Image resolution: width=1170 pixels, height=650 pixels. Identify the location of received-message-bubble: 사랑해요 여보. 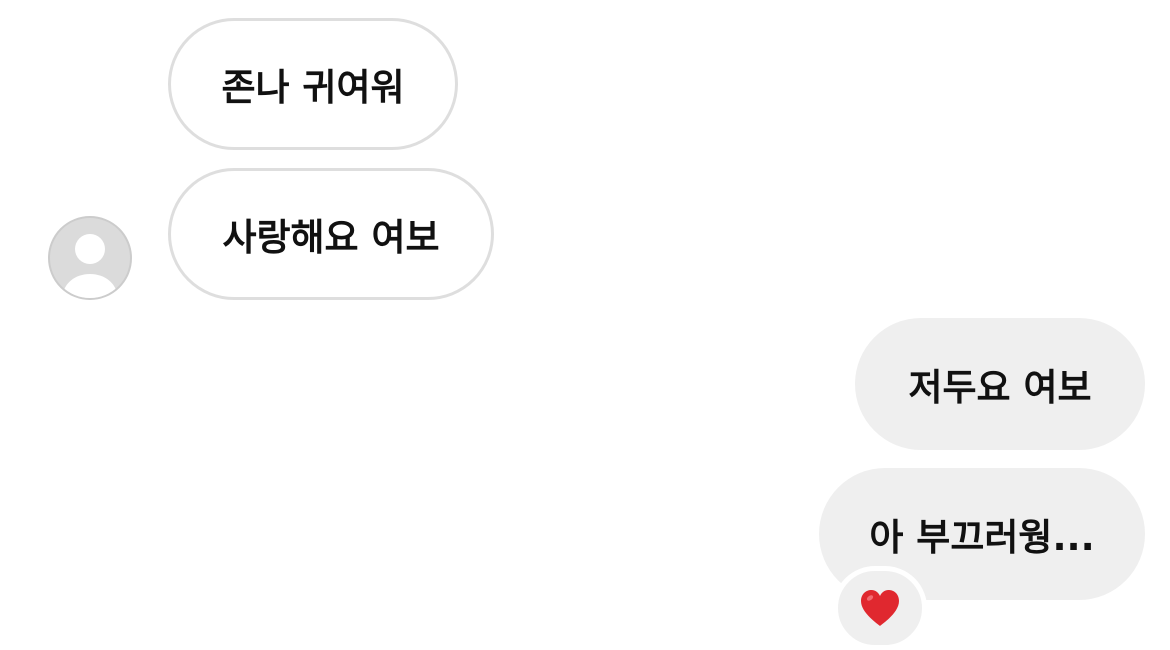
(331, 234).